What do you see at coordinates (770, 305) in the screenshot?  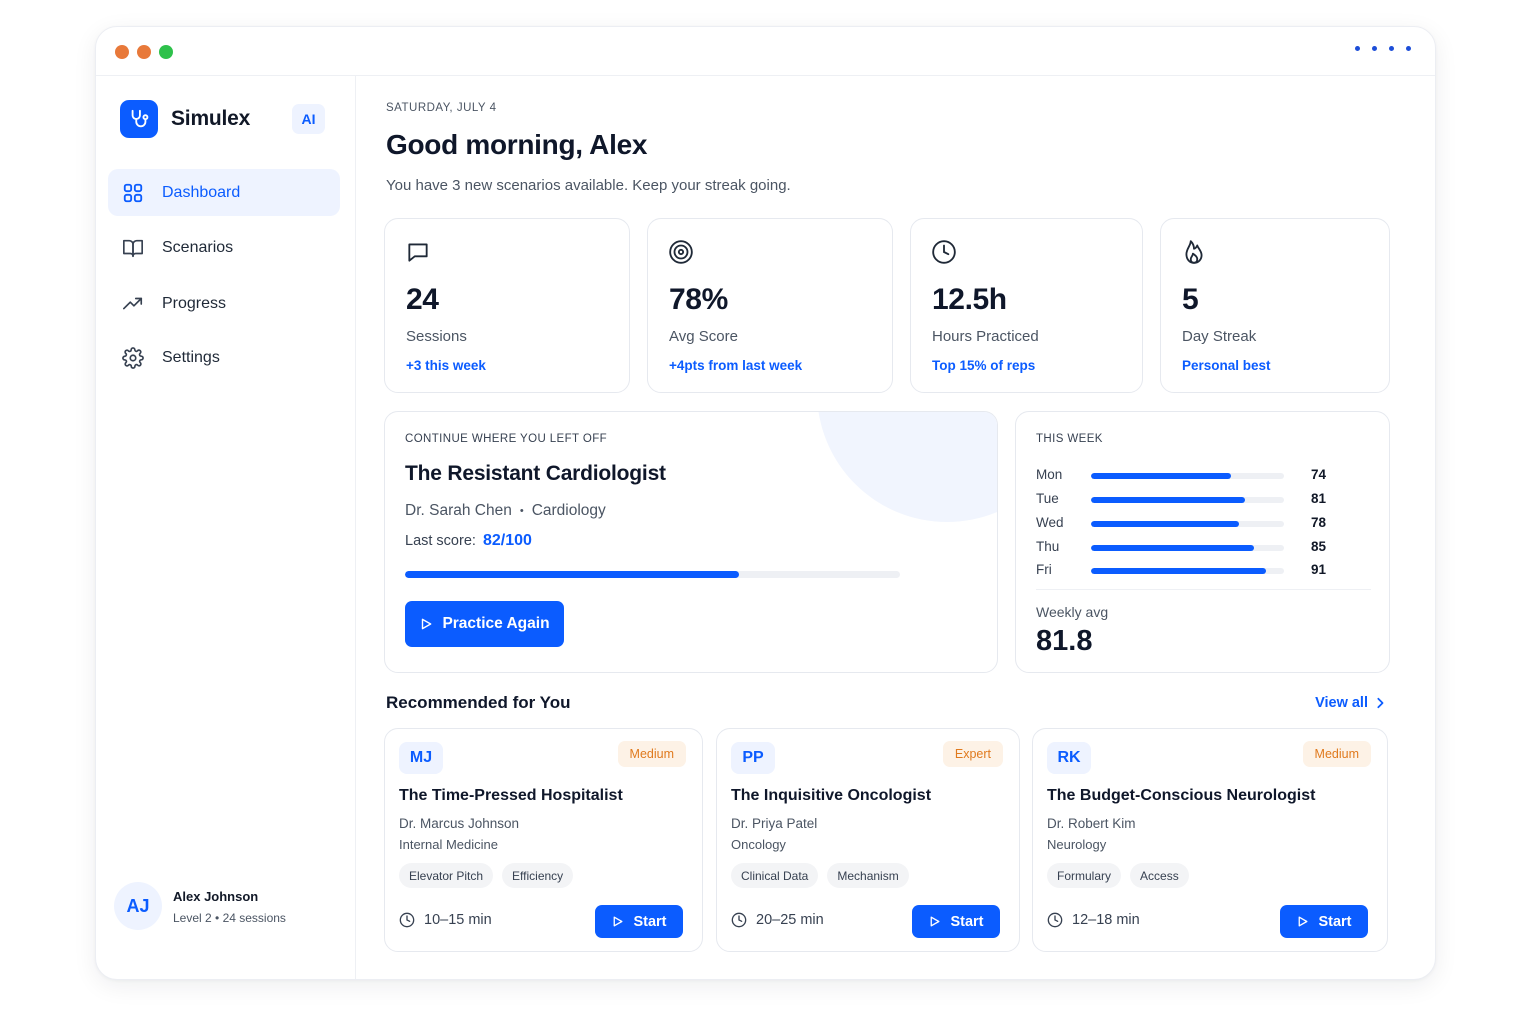 I see `stat-card-avg-score: 78% Avg Score +4pts from last week` at bounding box center [770, 305].